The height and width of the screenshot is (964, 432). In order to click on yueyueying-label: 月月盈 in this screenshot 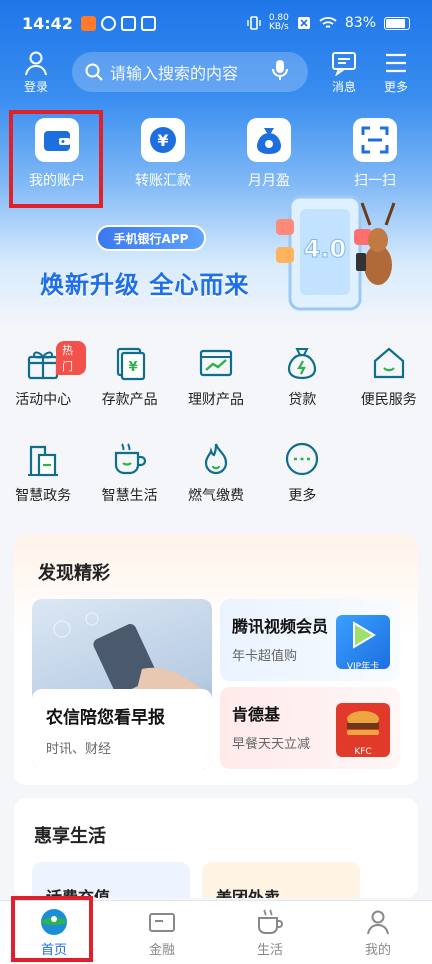, I will do `click(269, 181)`.